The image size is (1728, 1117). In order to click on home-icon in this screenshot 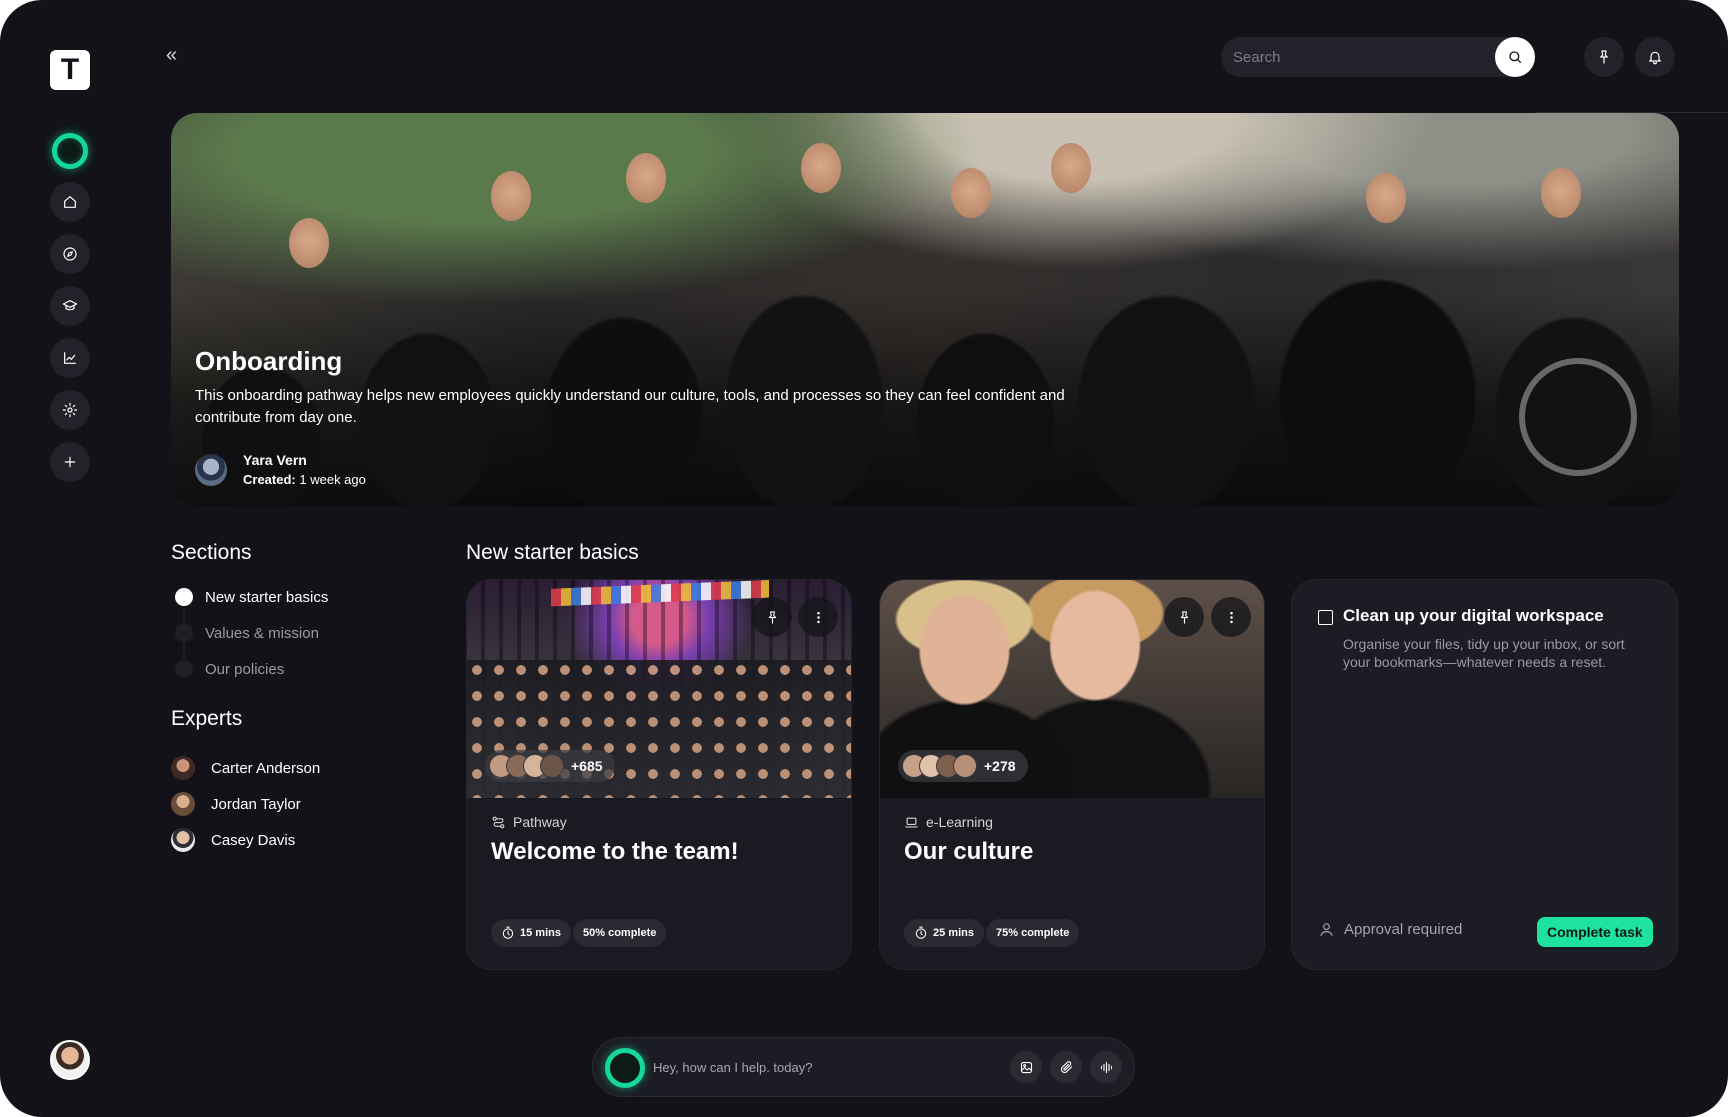, I will do `click(70, 202)`.